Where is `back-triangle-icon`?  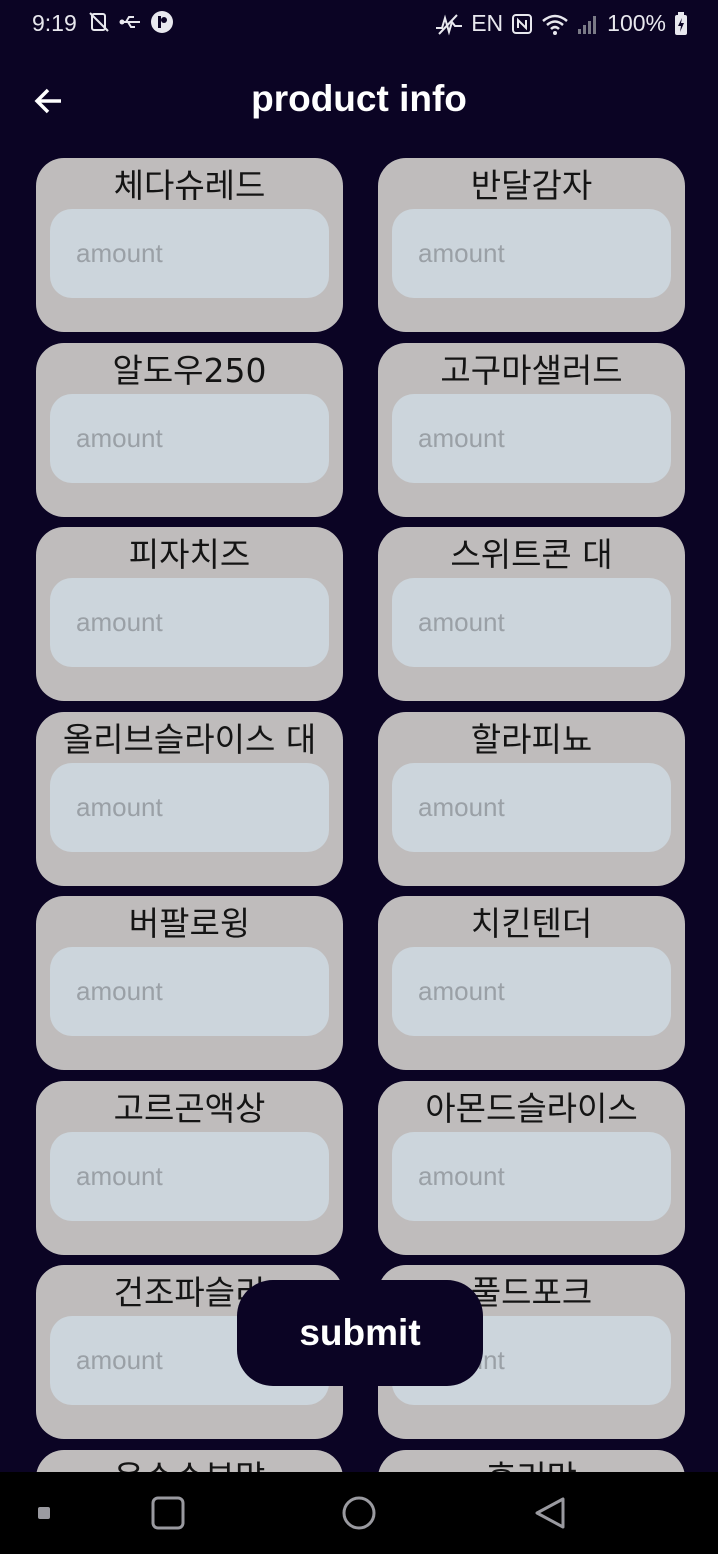 back-triangle-icon is located at coordinates (550, 1513).